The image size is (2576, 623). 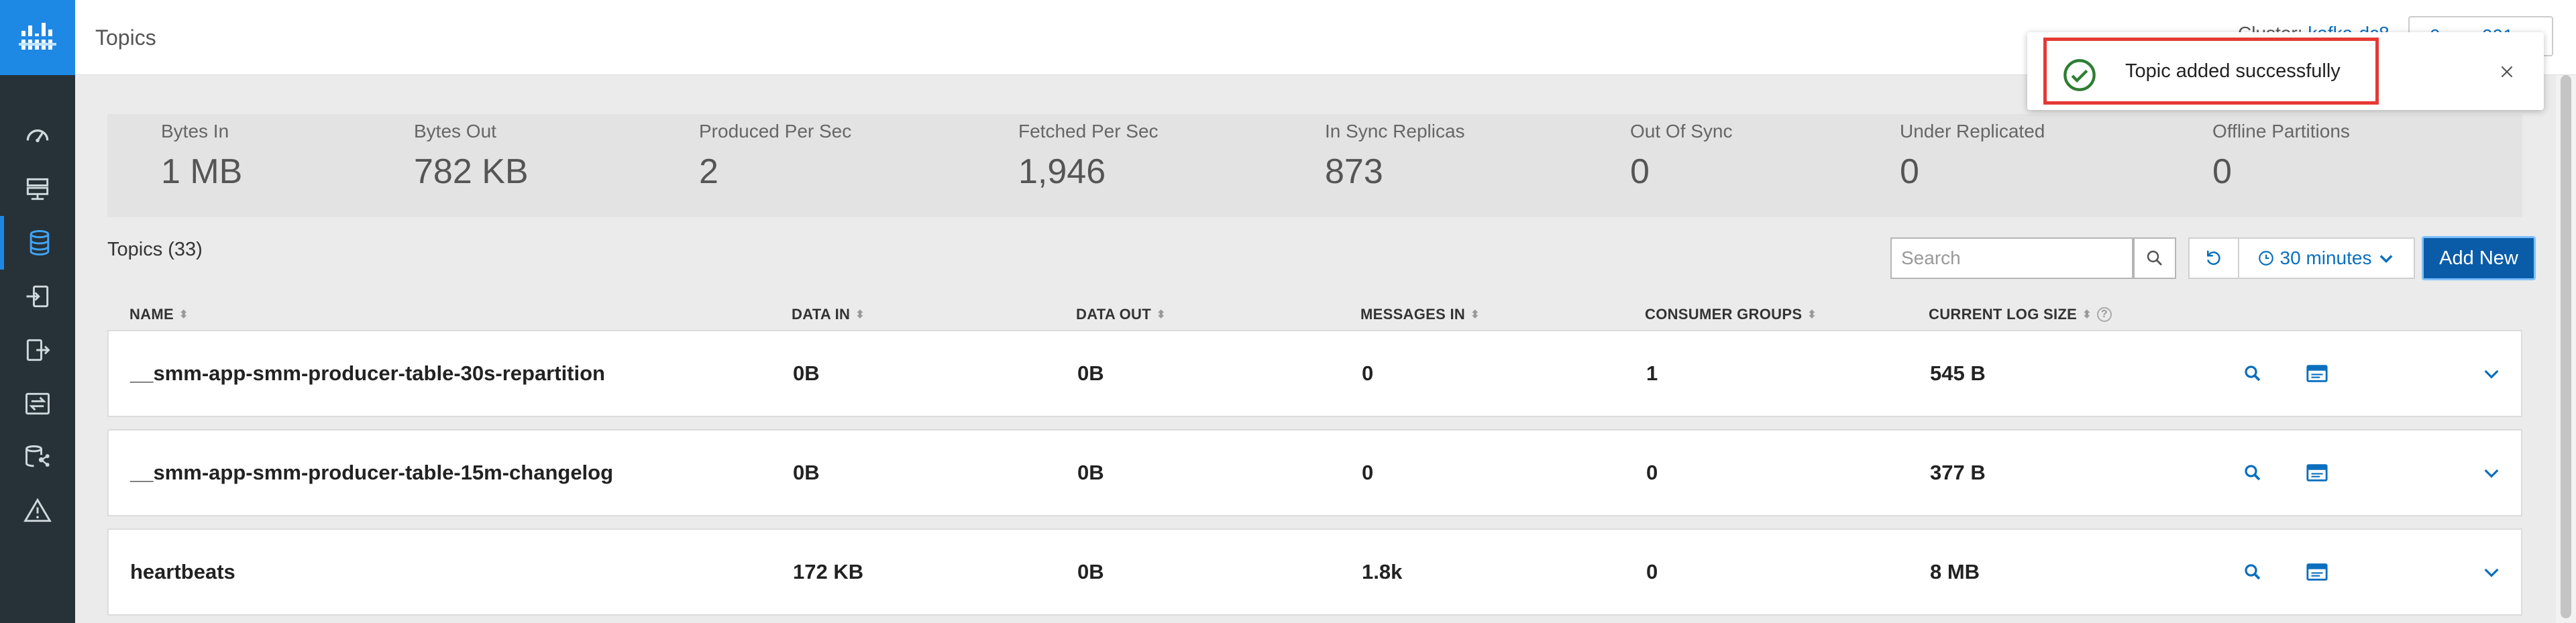 I want to click on metric-value: 2, so click(x=708, y=171).